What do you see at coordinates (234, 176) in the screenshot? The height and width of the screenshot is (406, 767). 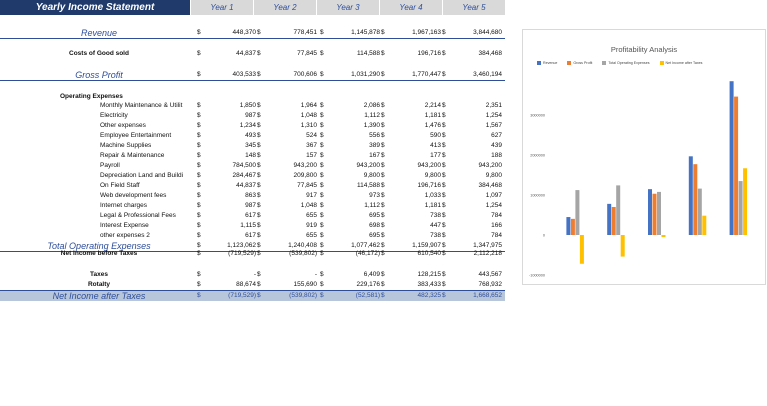 I see `cell-value: 284,467` at bounding box center [234, 176].